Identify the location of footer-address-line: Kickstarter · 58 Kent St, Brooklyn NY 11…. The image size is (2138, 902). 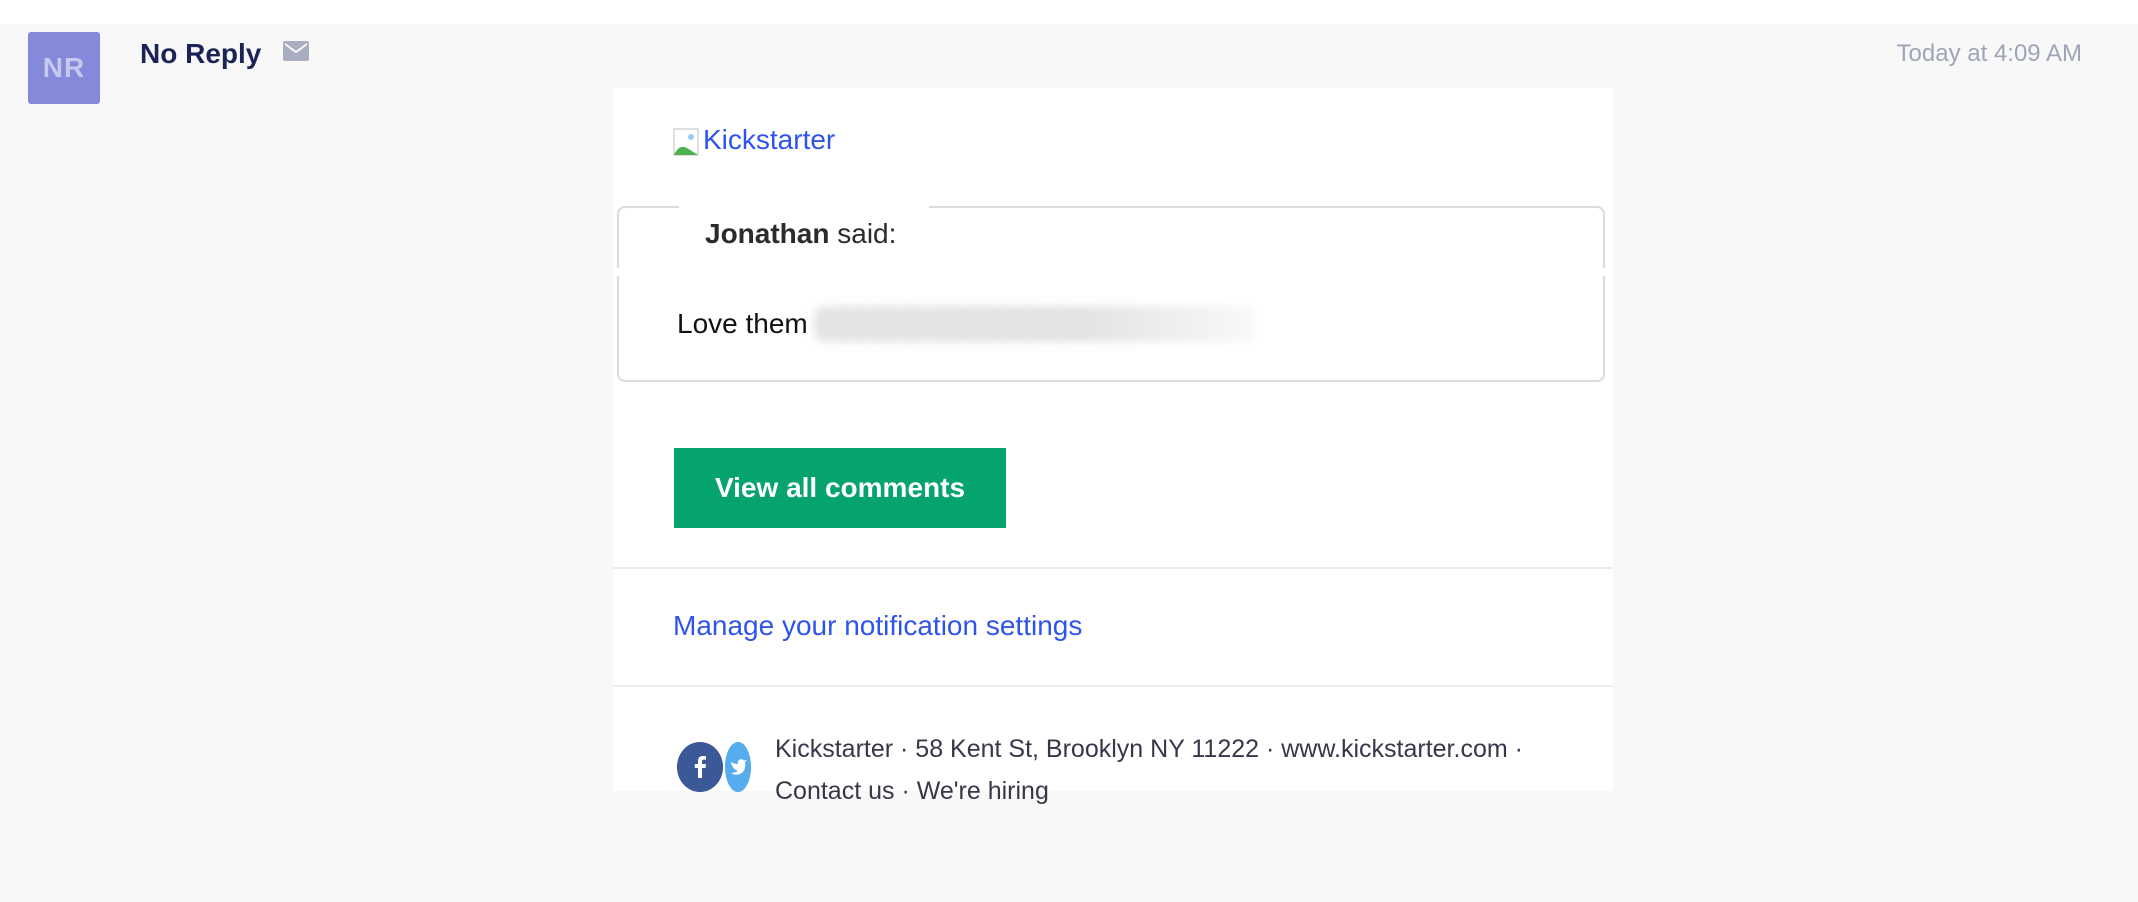
(1149, 749).